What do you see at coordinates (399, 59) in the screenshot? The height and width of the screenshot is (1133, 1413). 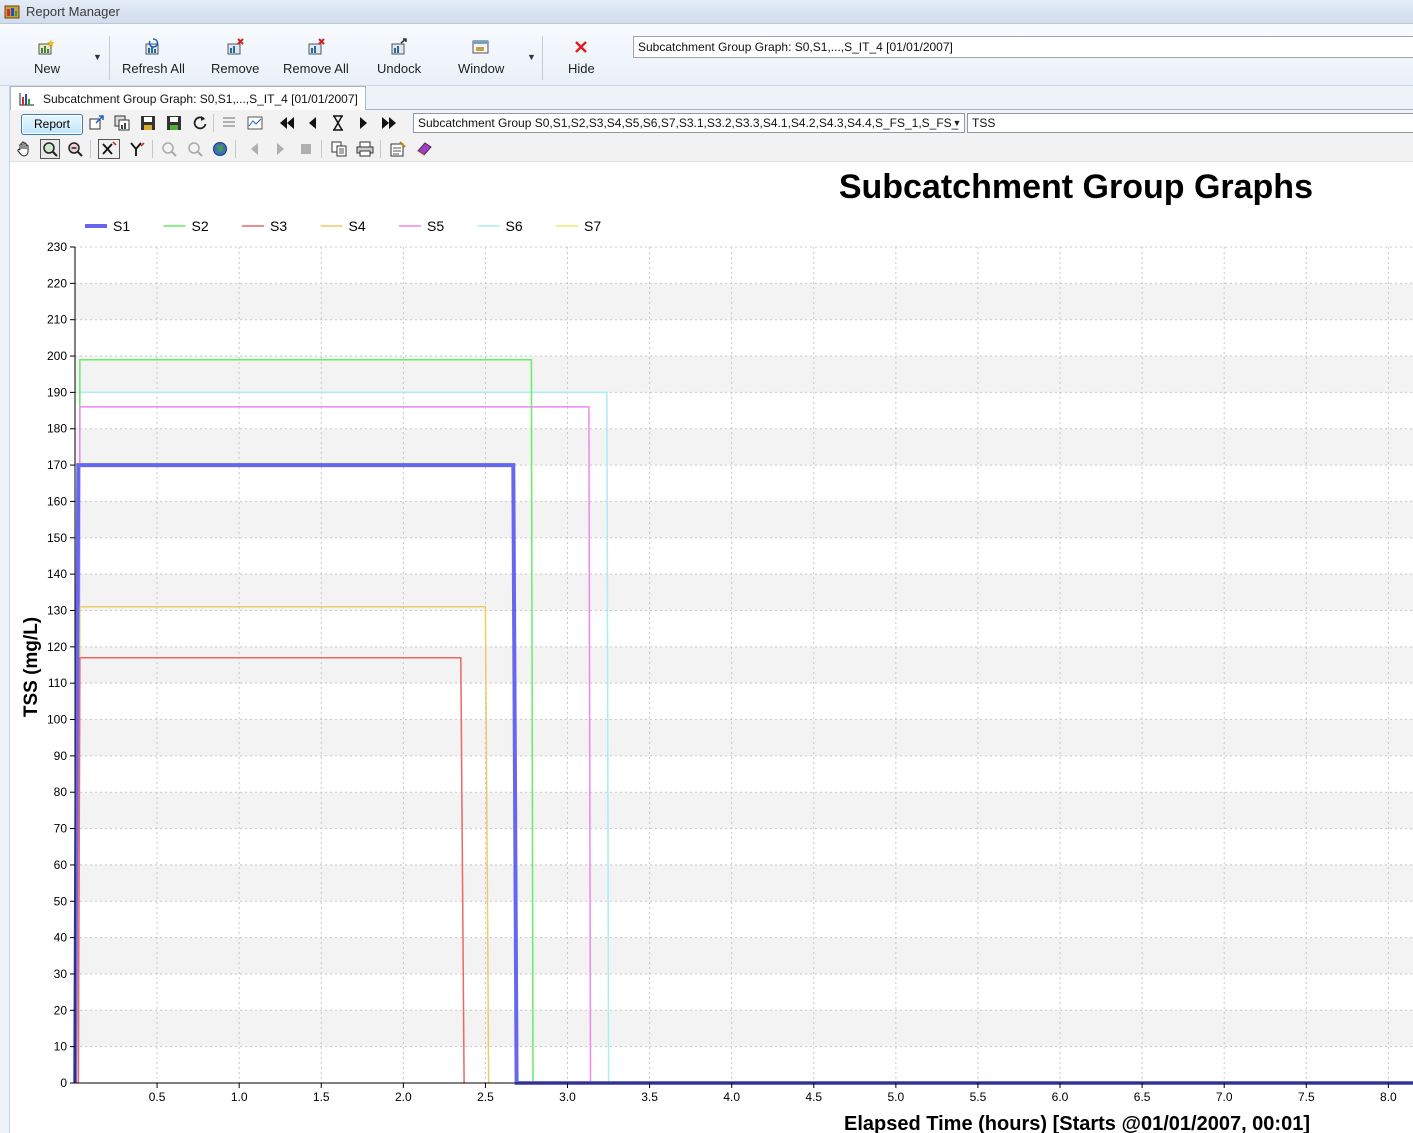 I see `undock-button: Undock` at bounding box center [399, 59].